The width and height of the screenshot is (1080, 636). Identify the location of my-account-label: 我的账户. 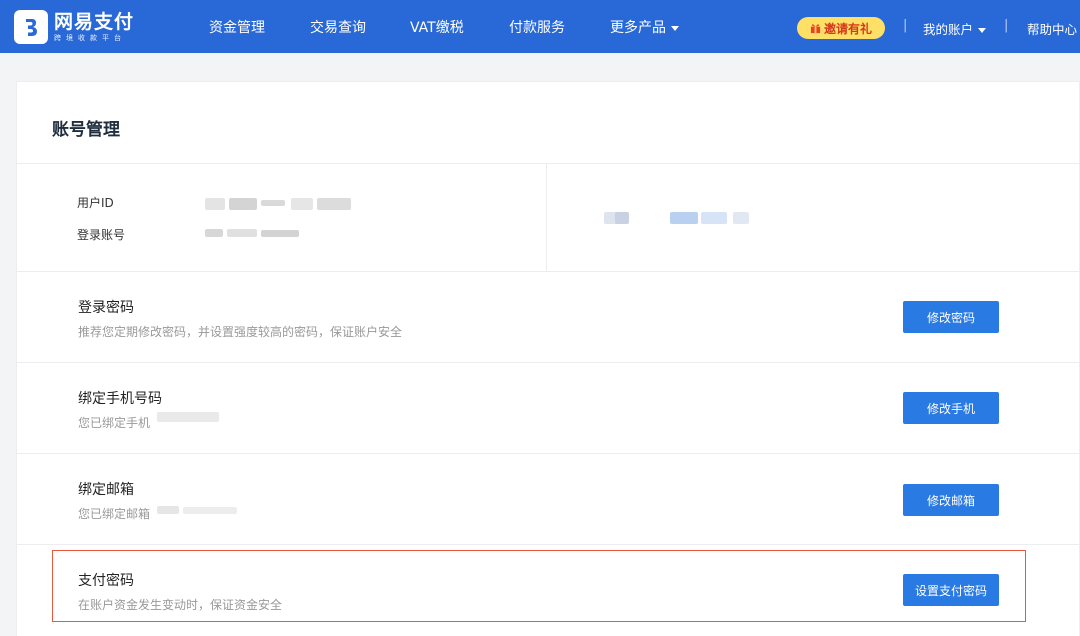
(948, 29).